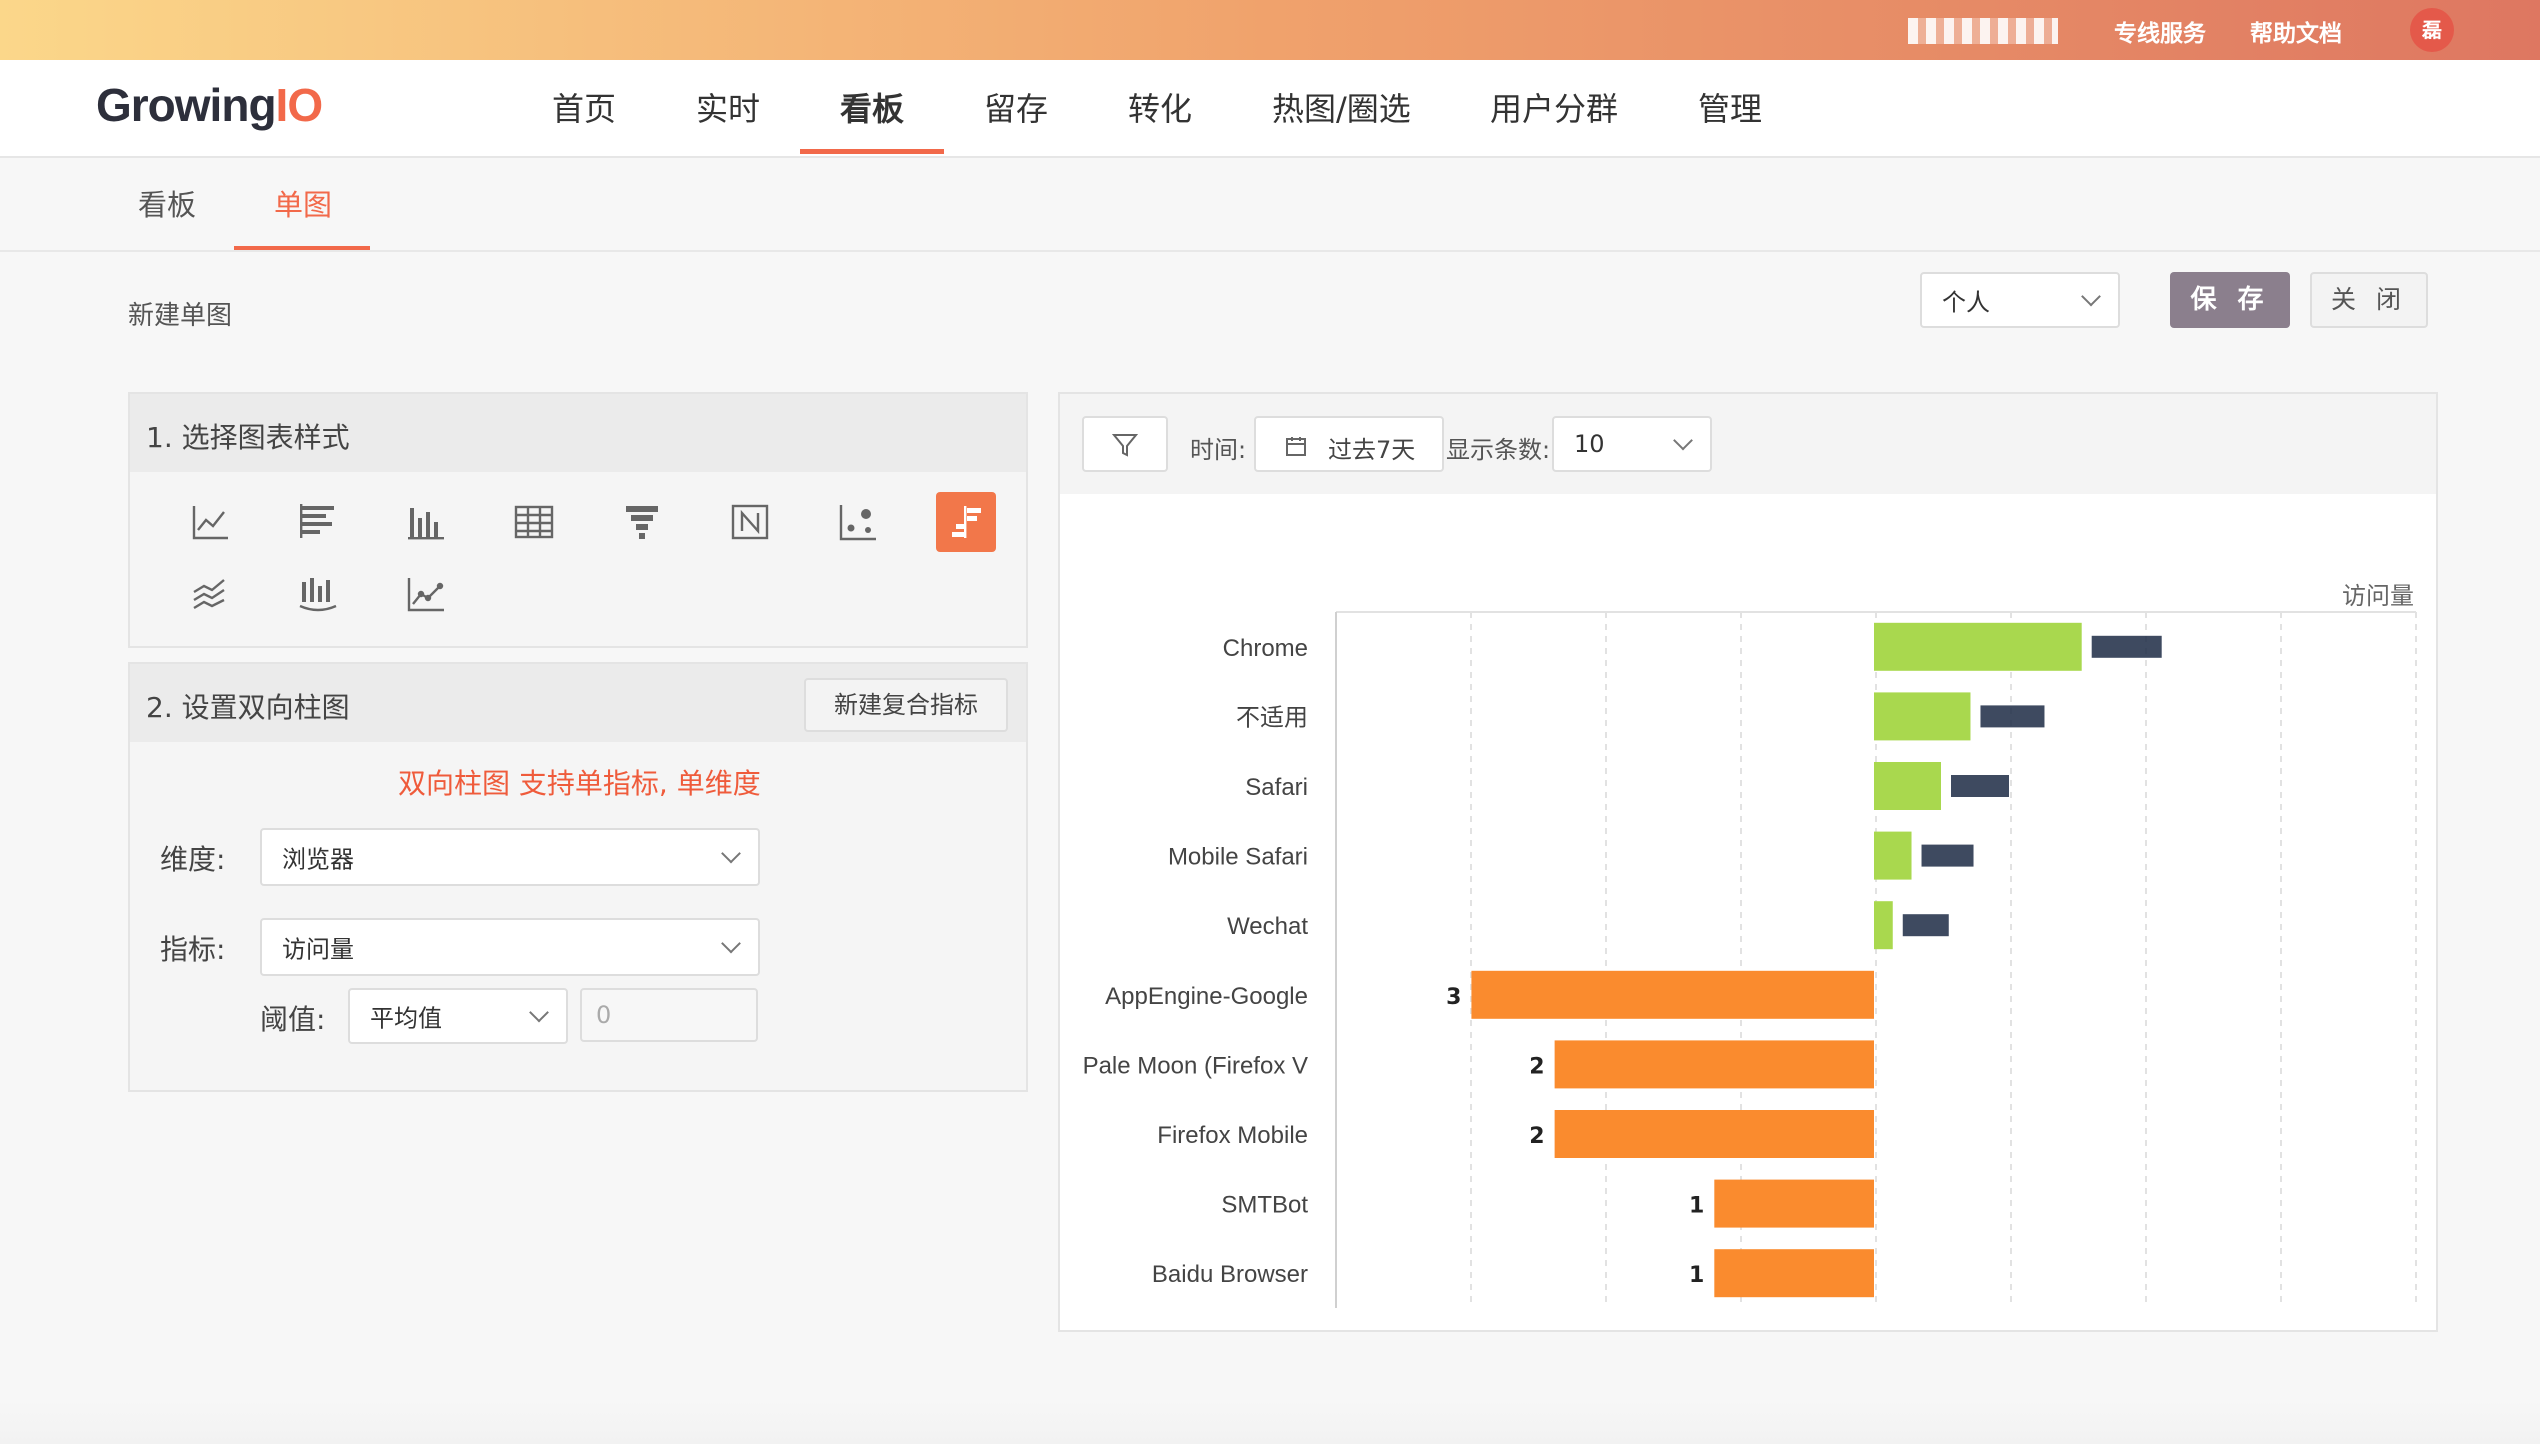  Describe the element at coordinates (669, 1015) in the screenshot. I see `threshold-value-input: 0` at that location.